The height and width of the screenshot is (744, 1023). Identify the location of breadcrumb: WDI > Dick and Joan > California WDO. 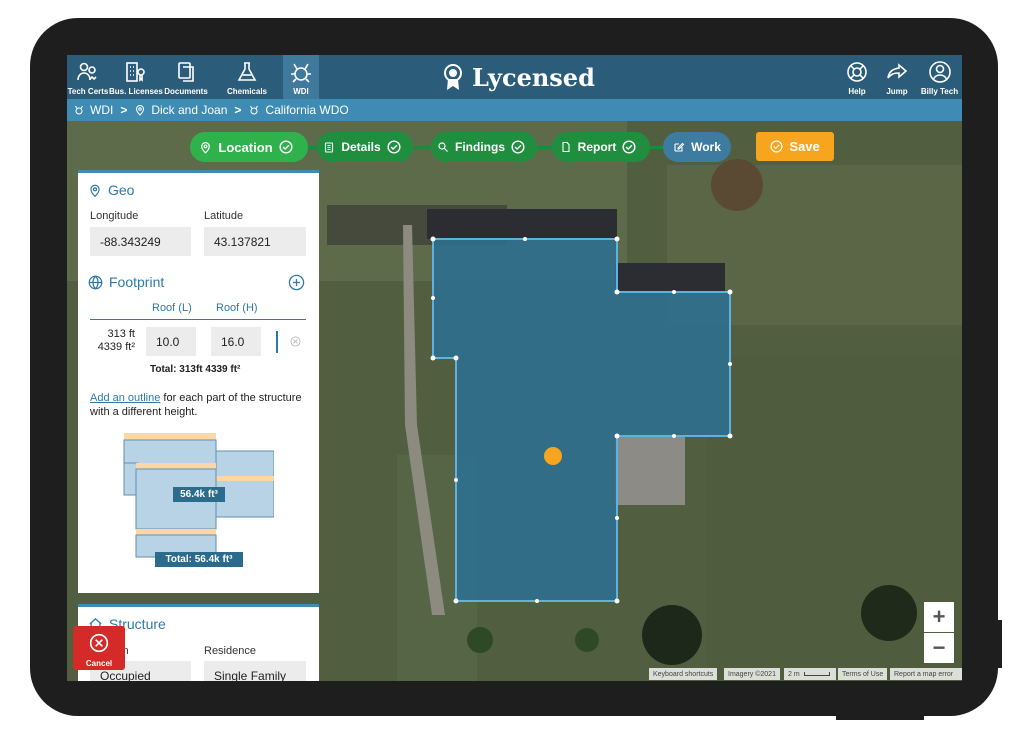
(514, 110).